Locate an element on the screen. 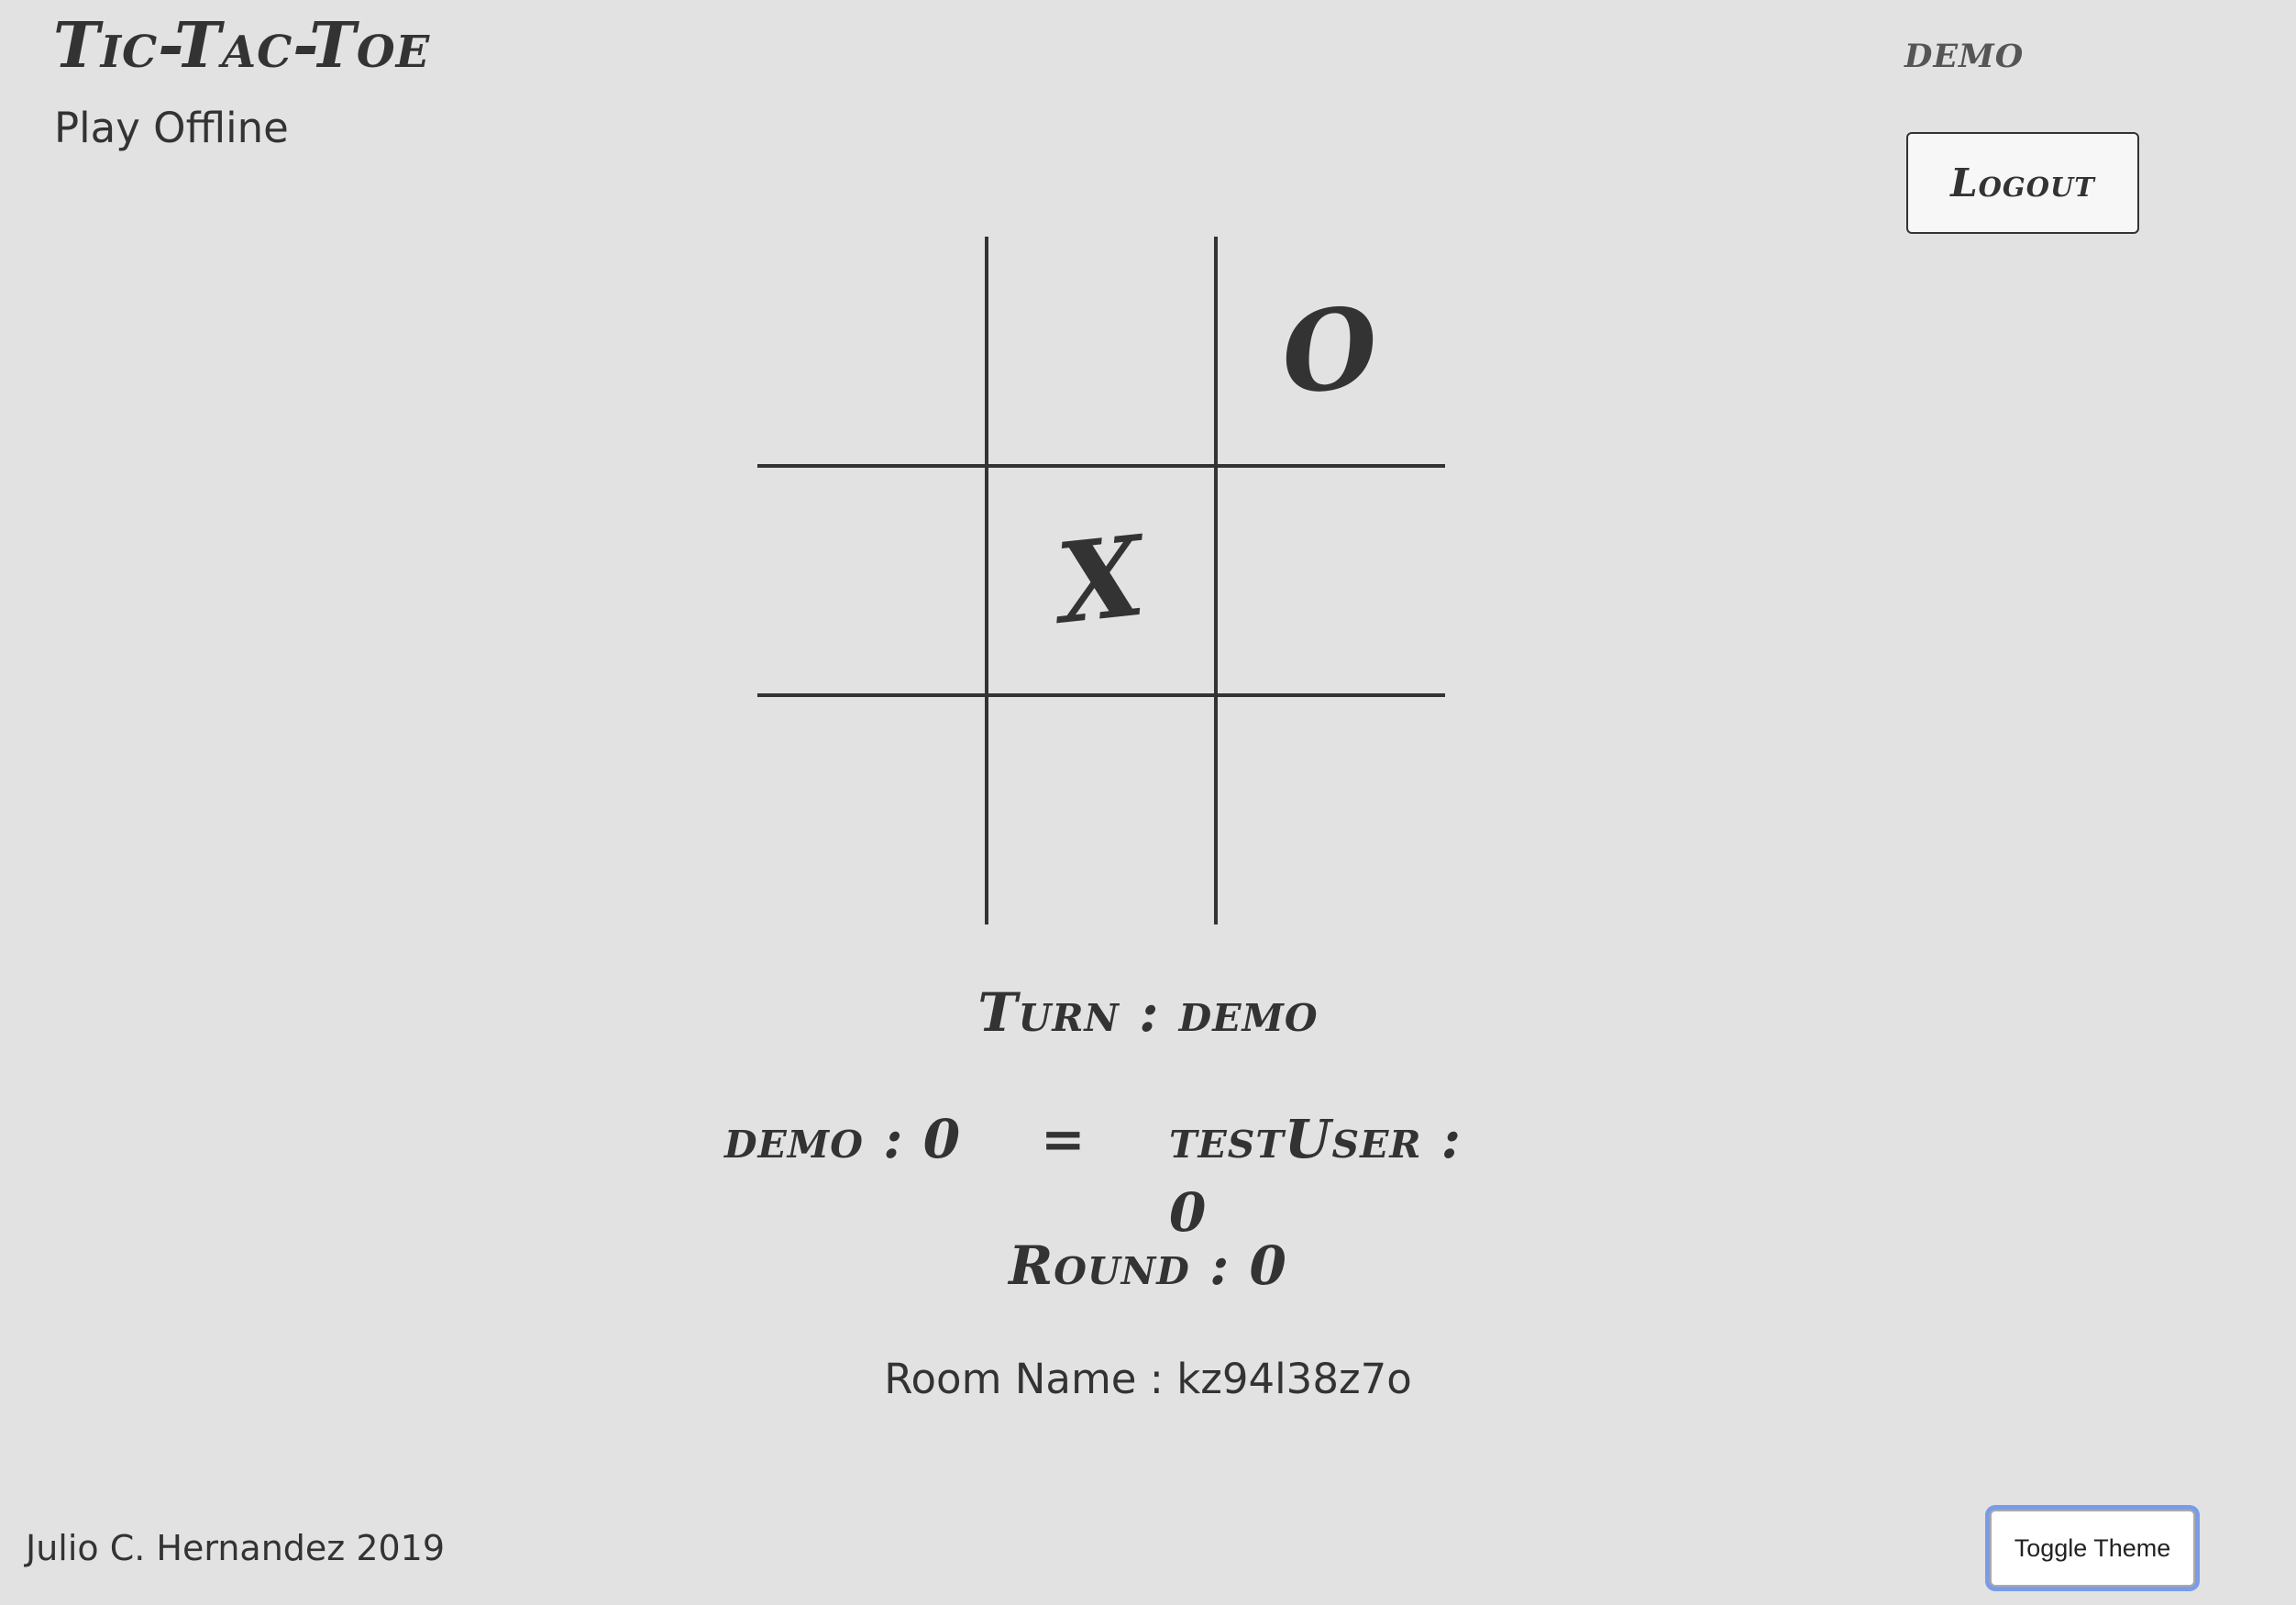 The image size is (2296, 1605). app-title: Tic-Tac-Toe is located at coordinates (242, 46).